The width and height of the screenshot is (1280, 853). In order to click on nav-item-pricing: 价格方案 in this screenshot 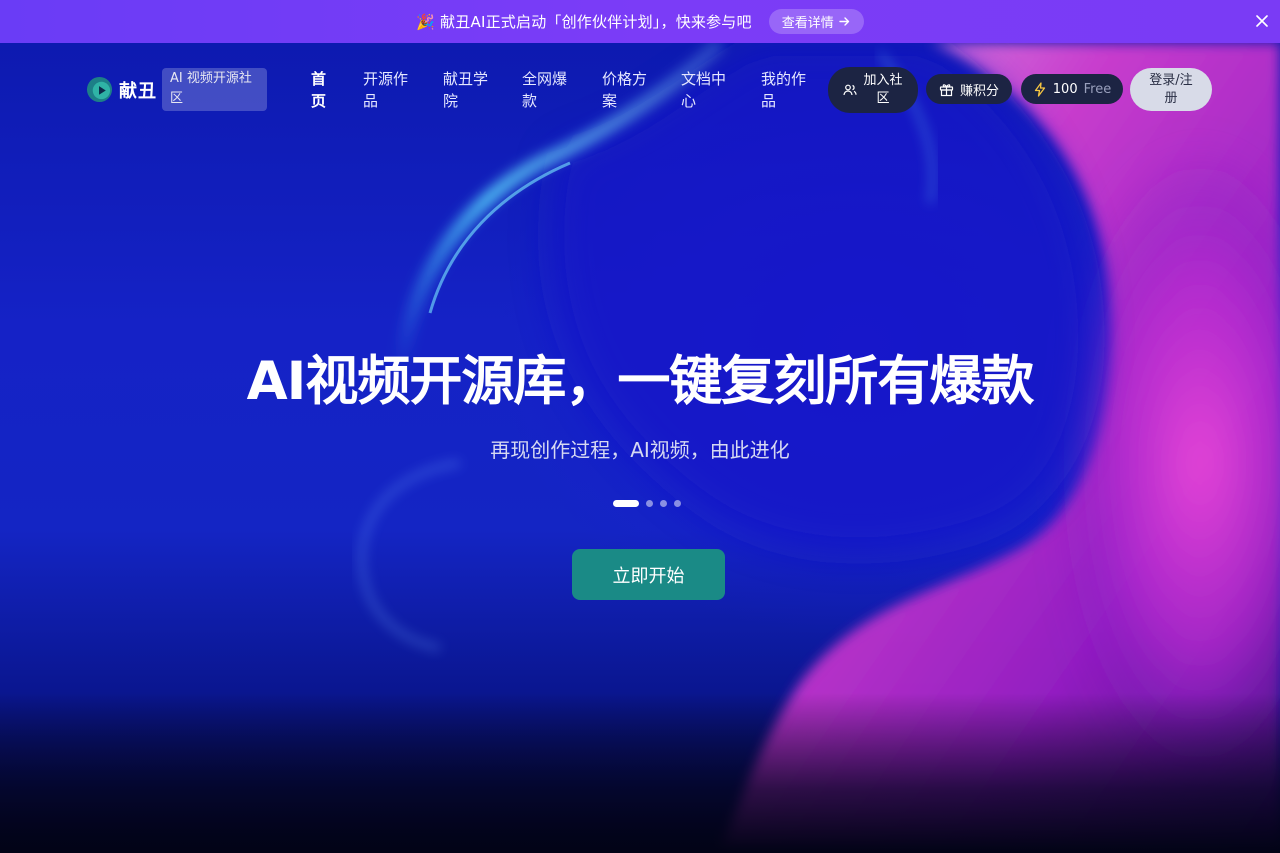, I will do `click(626, 90)`.